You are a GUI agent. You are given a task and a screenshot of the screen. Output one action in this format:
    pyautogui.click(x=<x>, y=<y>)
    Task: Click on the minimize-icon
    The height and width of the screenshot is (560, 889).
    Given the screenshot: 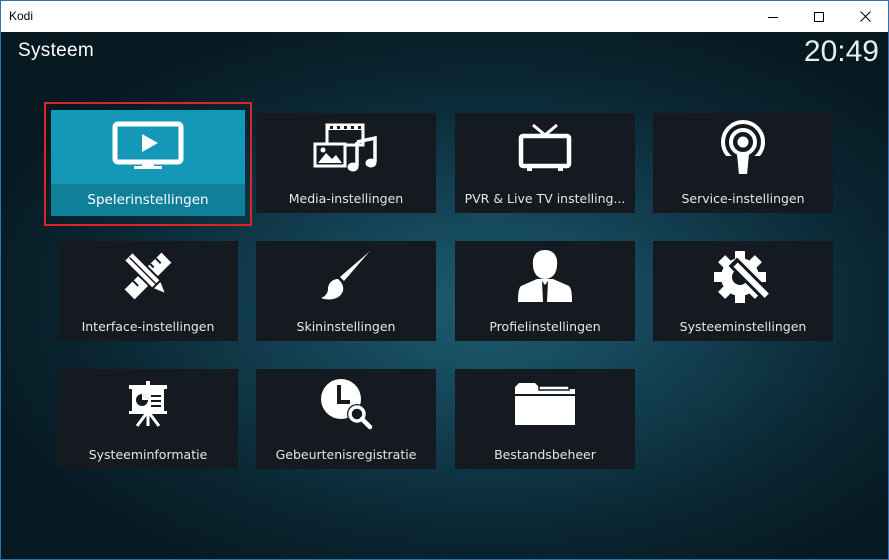 What is the action you would take?
    pyautogui.click(x=773, y=17)
    